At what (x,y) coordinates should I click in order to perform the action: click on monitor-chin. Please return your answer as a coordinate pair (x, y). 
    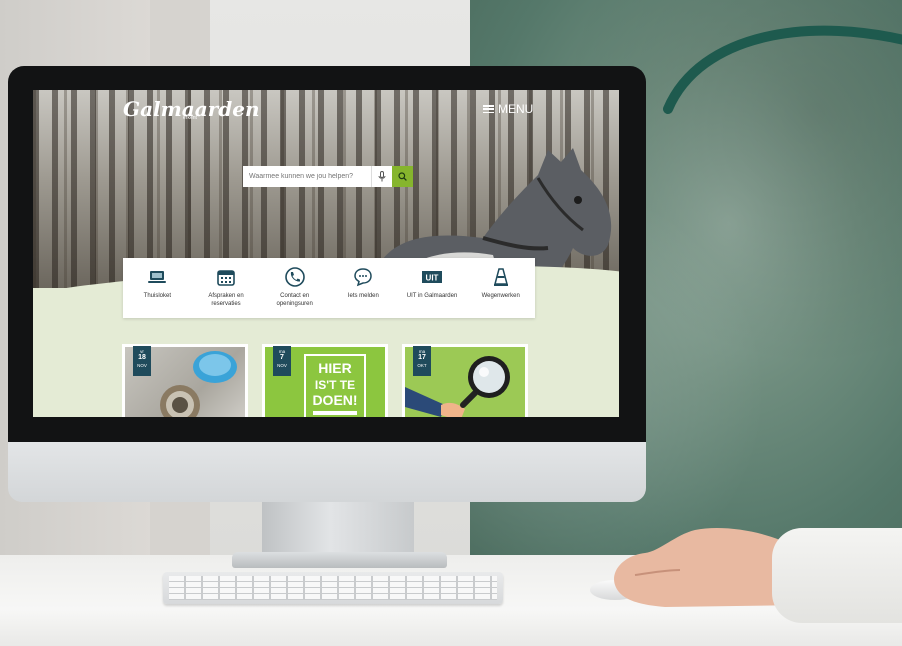
    Looking at the image, I should click on (327, 470).